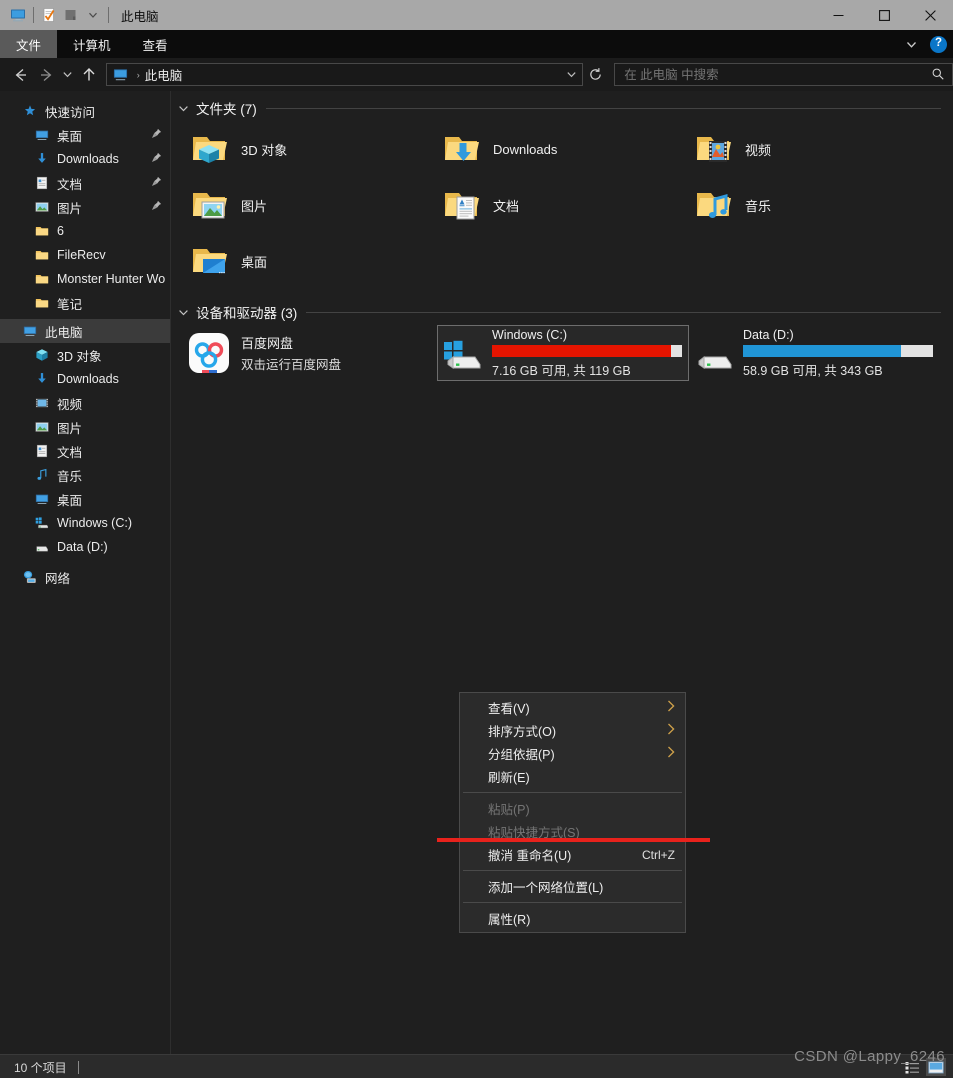 The height and width of the screenshot is (1078, 953). What do you see at coordinates (912, 1067) in the screenshot?
I see `details-view-button` at bounding box center [912, 1067].